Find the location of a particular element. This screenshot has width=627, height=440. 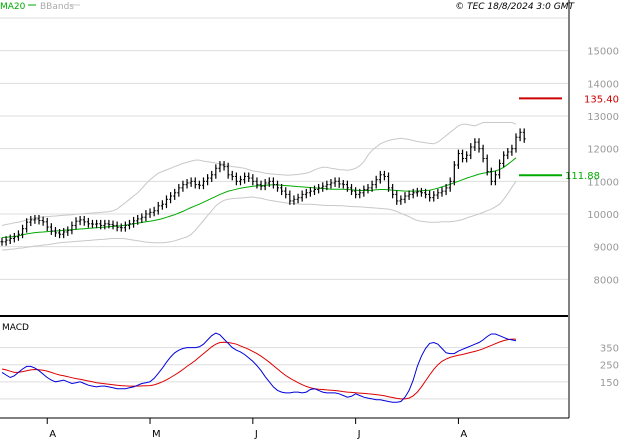

macd-gridlines is located at coordinates (284, 373).